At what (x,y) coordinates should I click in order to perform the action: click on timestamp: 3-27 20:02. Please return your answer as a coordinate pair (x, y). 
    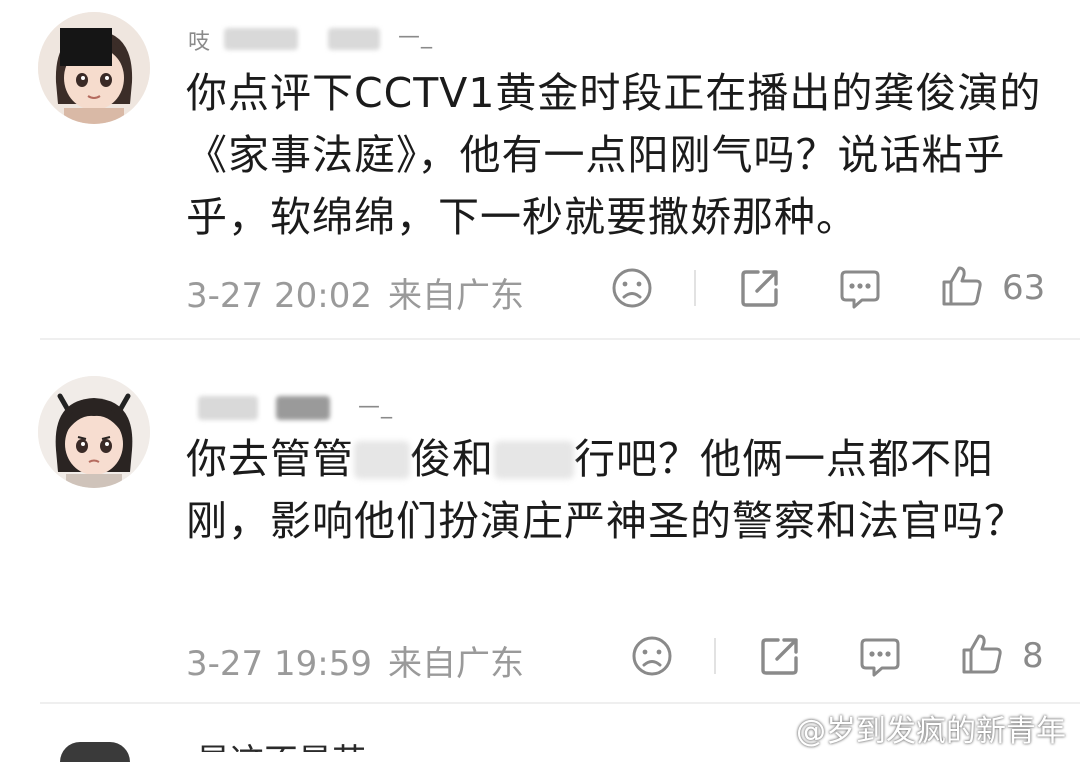
    Looking at the image, I should click on (279, 296).